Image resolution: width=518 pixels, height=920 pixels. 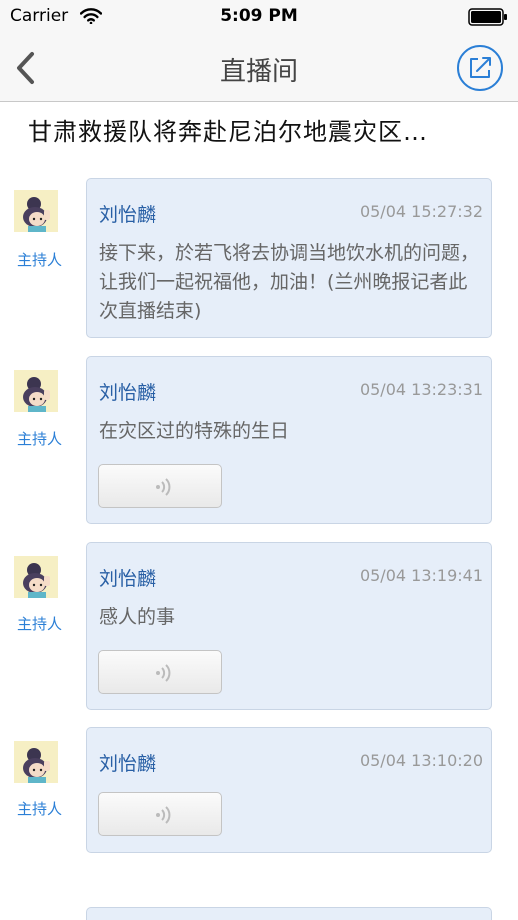 I want to click on message-time: 05/04 13:23:31, so click(x=421, y=389).